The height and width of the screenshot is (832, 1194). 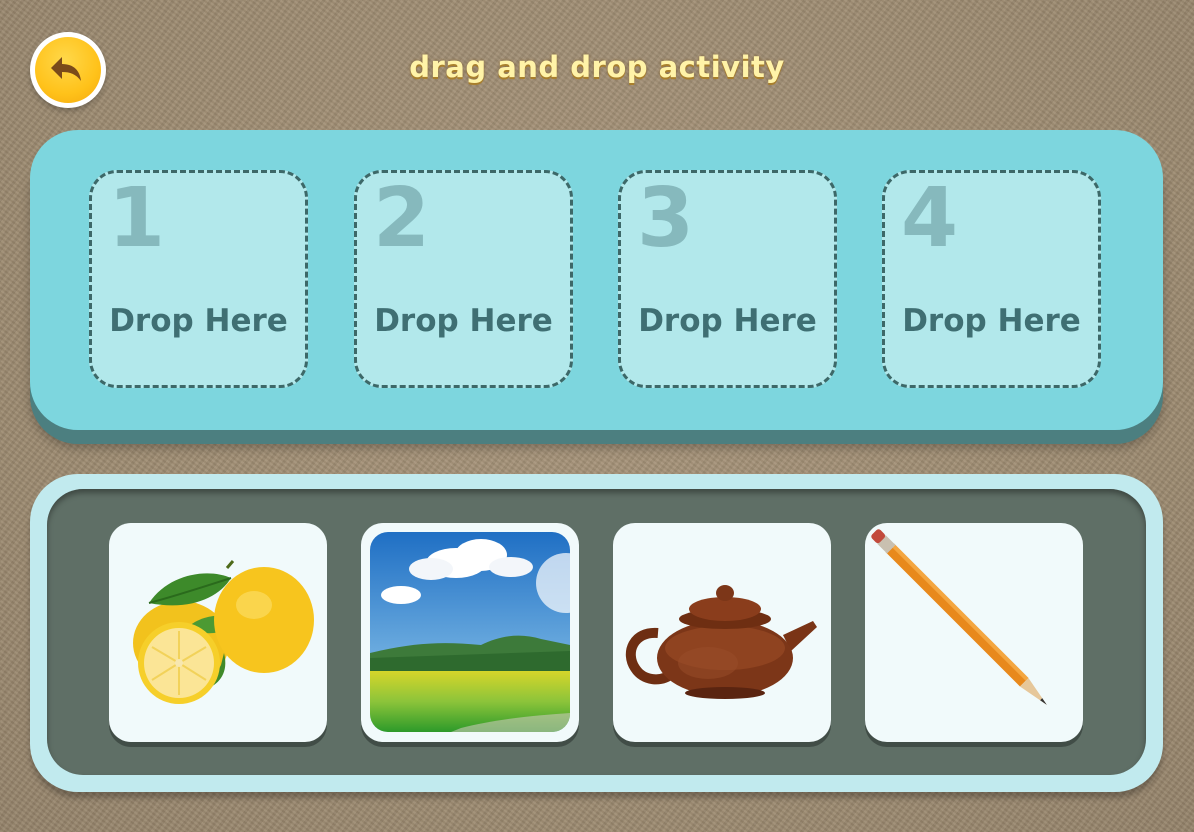 What do you see at coordinates (930, 218) in the screenshot?
I see `drop-zone-number: 4` at bounding box center [930, 218].